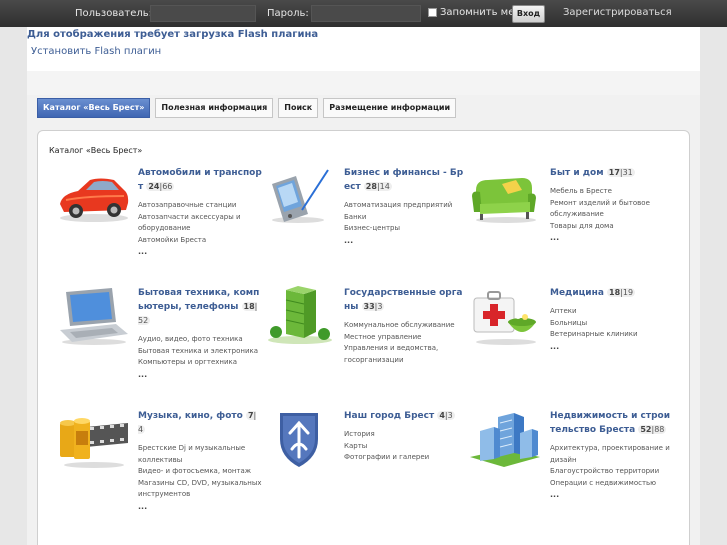 The width and height of the screenshot is (727, 545). I want to click on category-name: Музыка, кино, фото, so click(190, 416).